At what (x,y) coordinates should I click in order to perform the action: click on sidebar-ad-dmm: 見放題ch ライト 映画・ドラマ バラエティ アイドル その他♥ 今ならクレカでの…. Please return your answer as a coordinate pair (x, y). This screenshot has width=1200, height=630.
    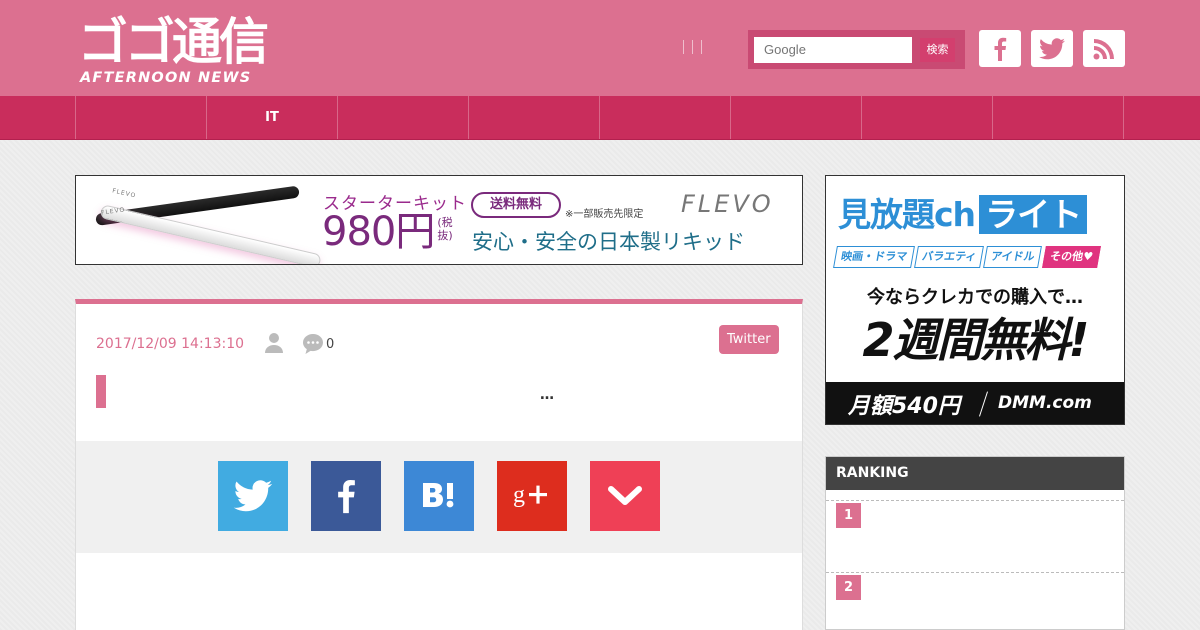
    Looking at the image, I should click on (975, 300).